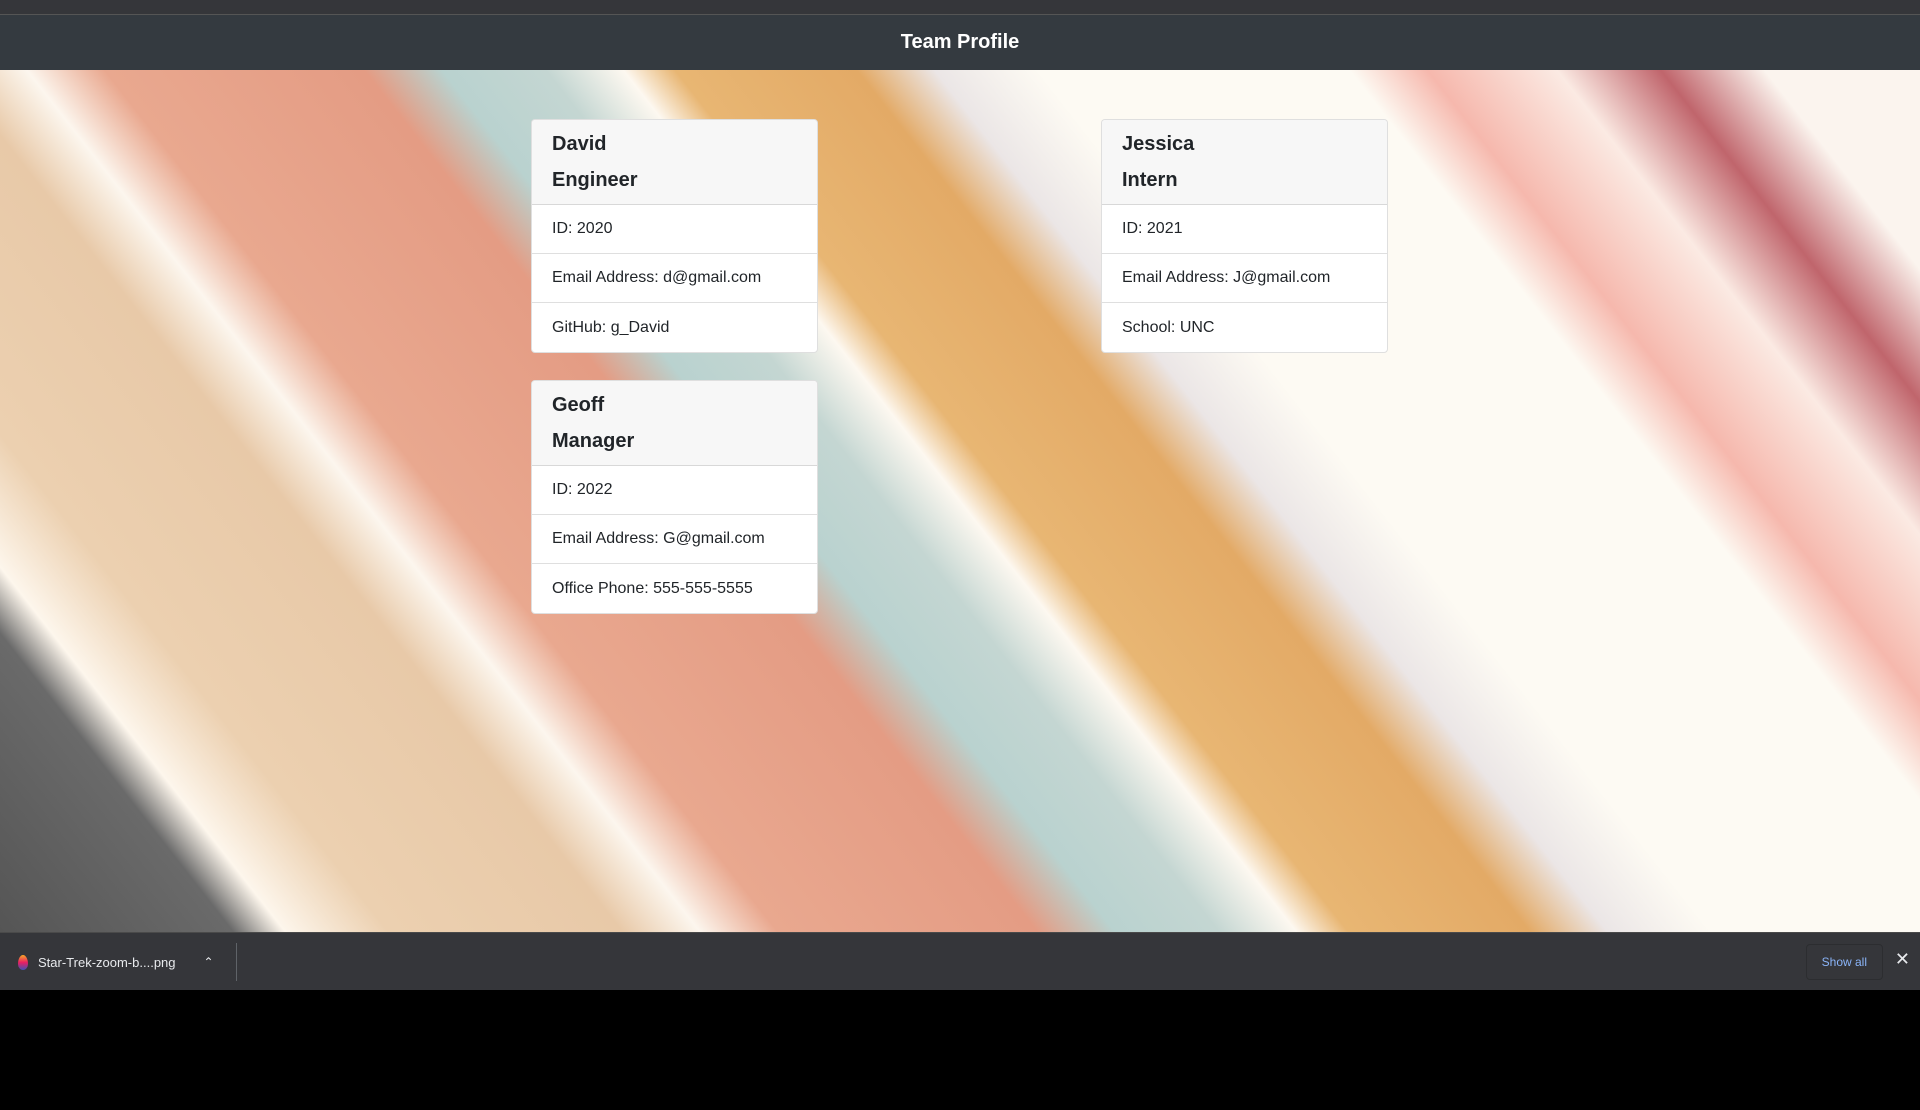 The height and width of the screenshot is (1110, 1920). What do you see at coordinates (652, 588) in the screenshot?
I see `employee-office-phone: Office Phone: 555-555-5555` at bounding box center [652, 588].